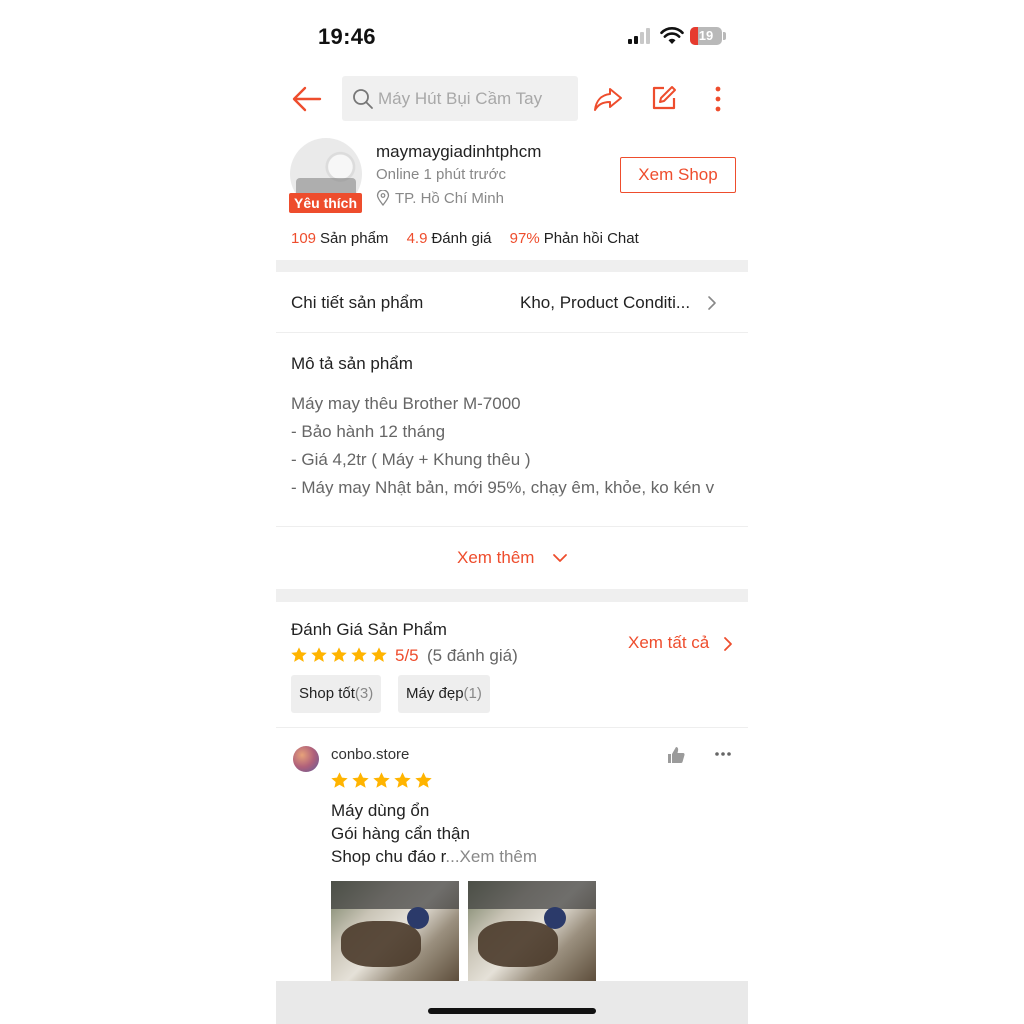 Image resolution: width=1024 pixels, height=1024 pixels. I want to click on back-arrow-icon, so click(307, 99).